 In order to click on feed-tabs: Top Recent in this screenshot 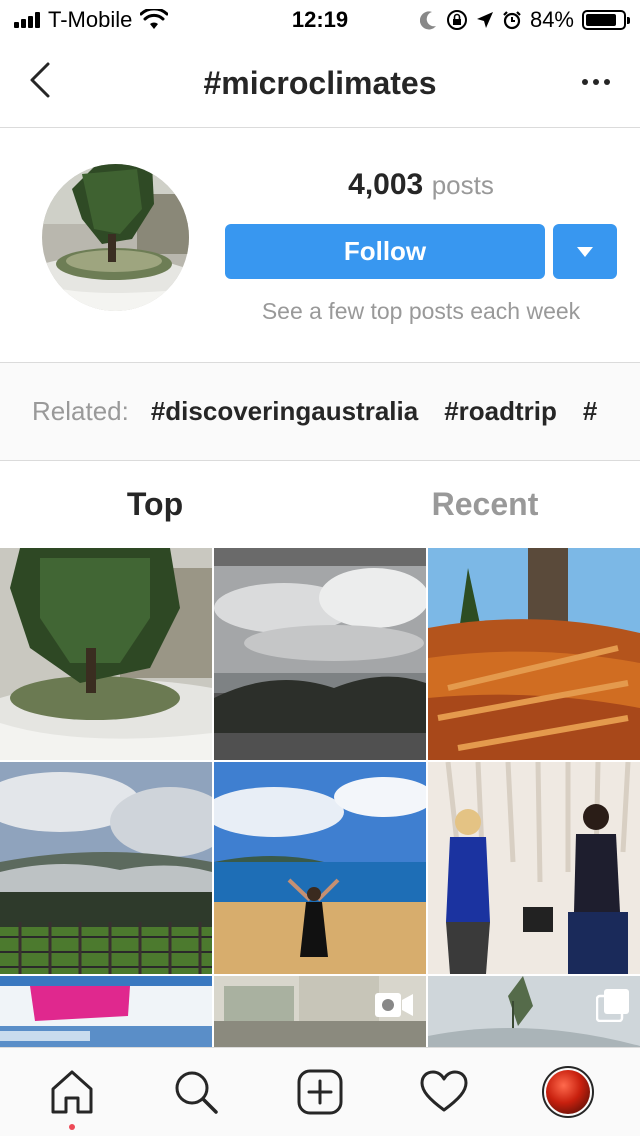, I will do `click(320, 504)`.